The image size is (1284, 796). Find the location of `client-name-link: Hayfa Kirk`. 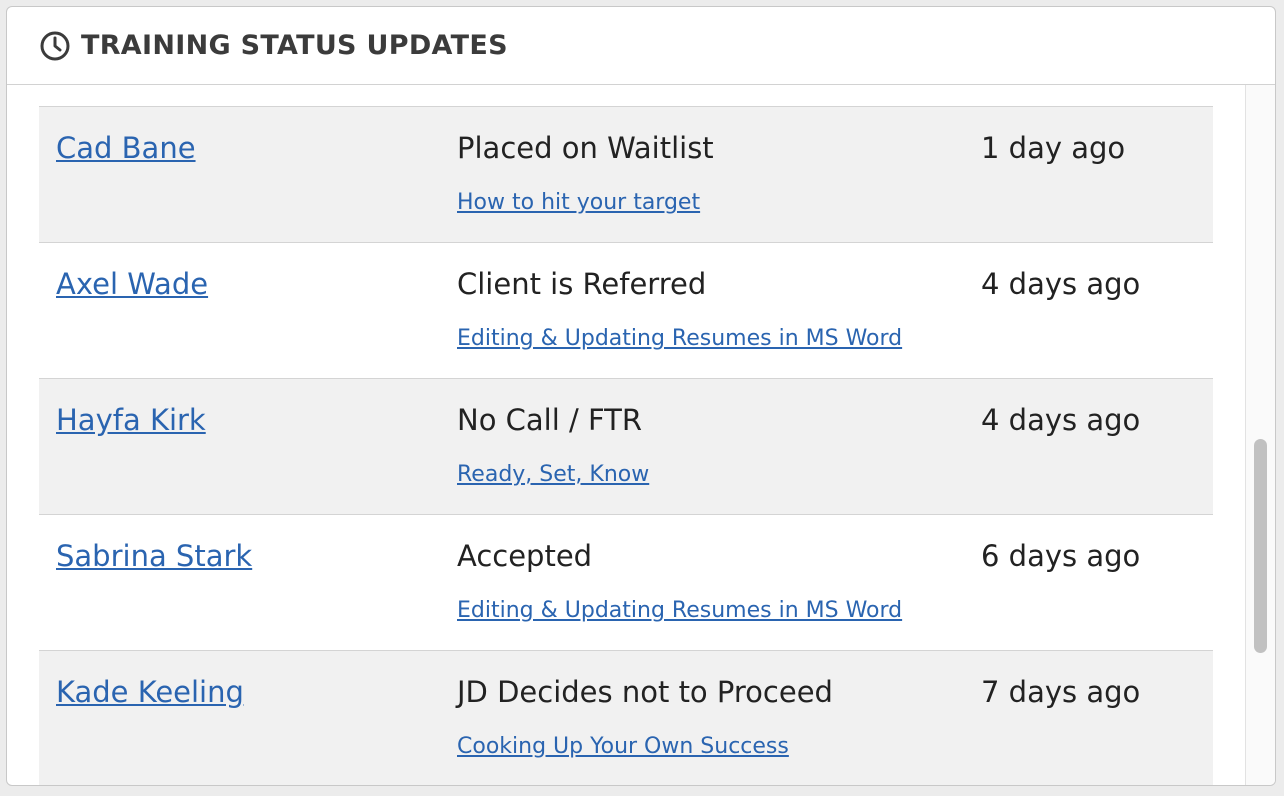

client-name-link: Hayfa Kirk is located at coordinates (131, 420).